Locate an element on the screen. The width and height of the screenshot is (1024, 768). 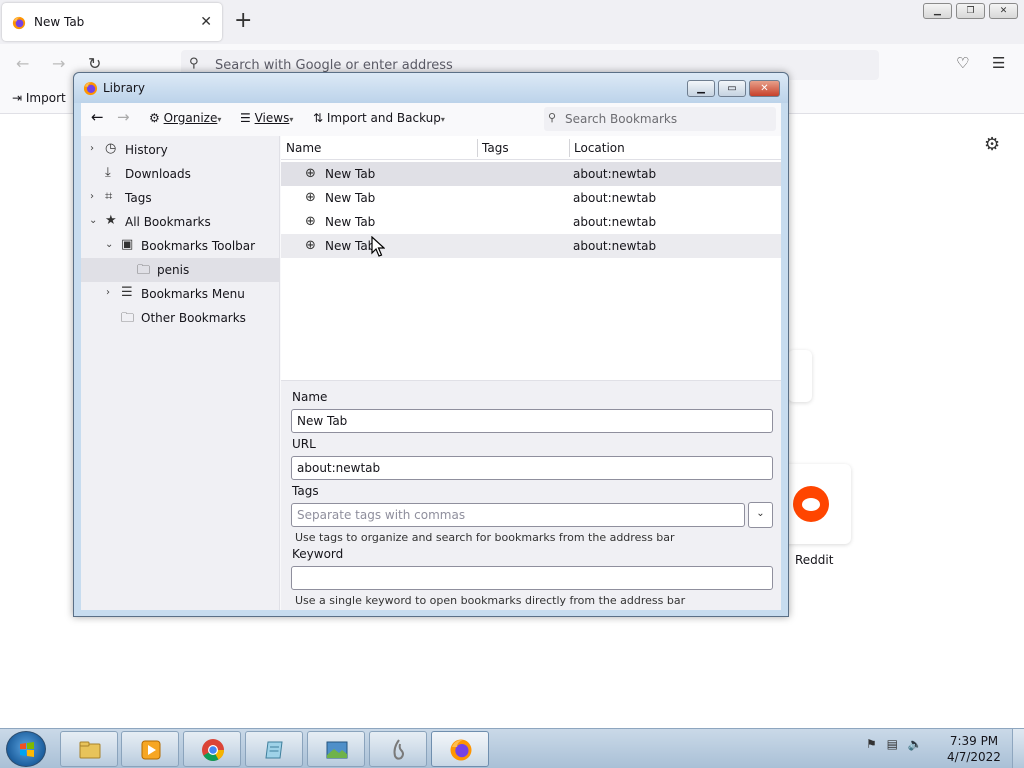
tree-item-downloads: ⤓ Downloads is located at coordinates (180, 174).